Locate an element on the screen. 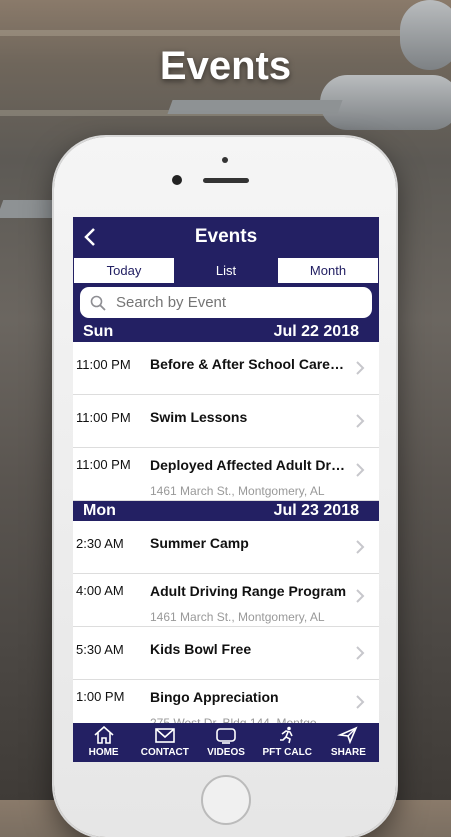 This screenshot has height=837, width=451. tab-list: List is located at coordinates (226, 270).